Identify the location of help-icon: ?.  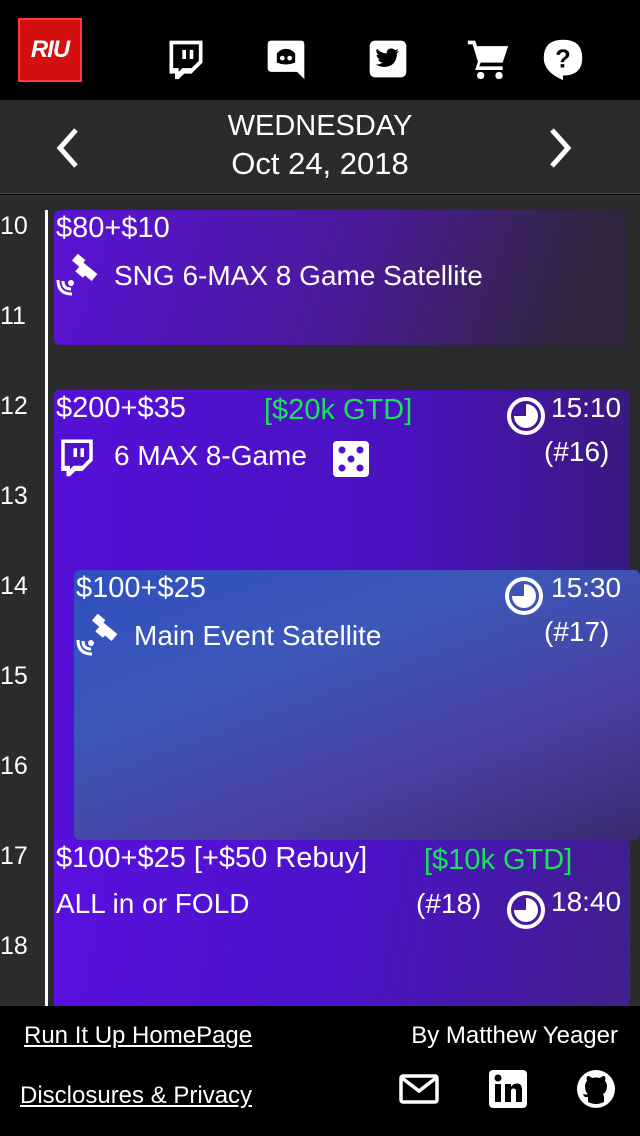
(563, 59).